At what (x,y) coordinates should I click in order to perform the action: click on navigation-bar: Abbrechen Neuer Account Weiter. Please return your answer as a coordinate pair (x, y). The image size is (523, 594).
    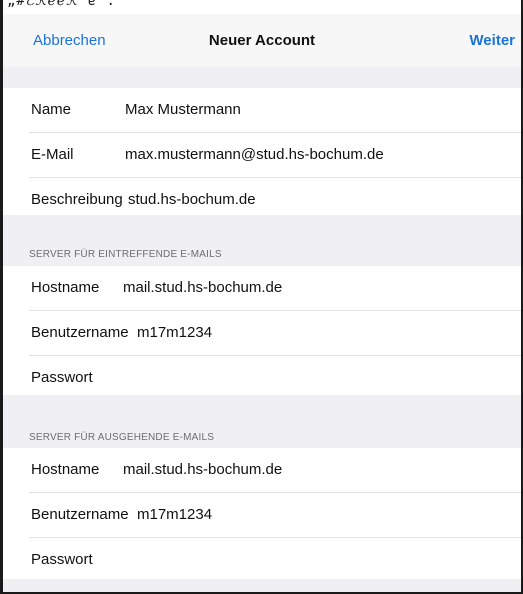
    Looking at the image, I should click on (262, 41).